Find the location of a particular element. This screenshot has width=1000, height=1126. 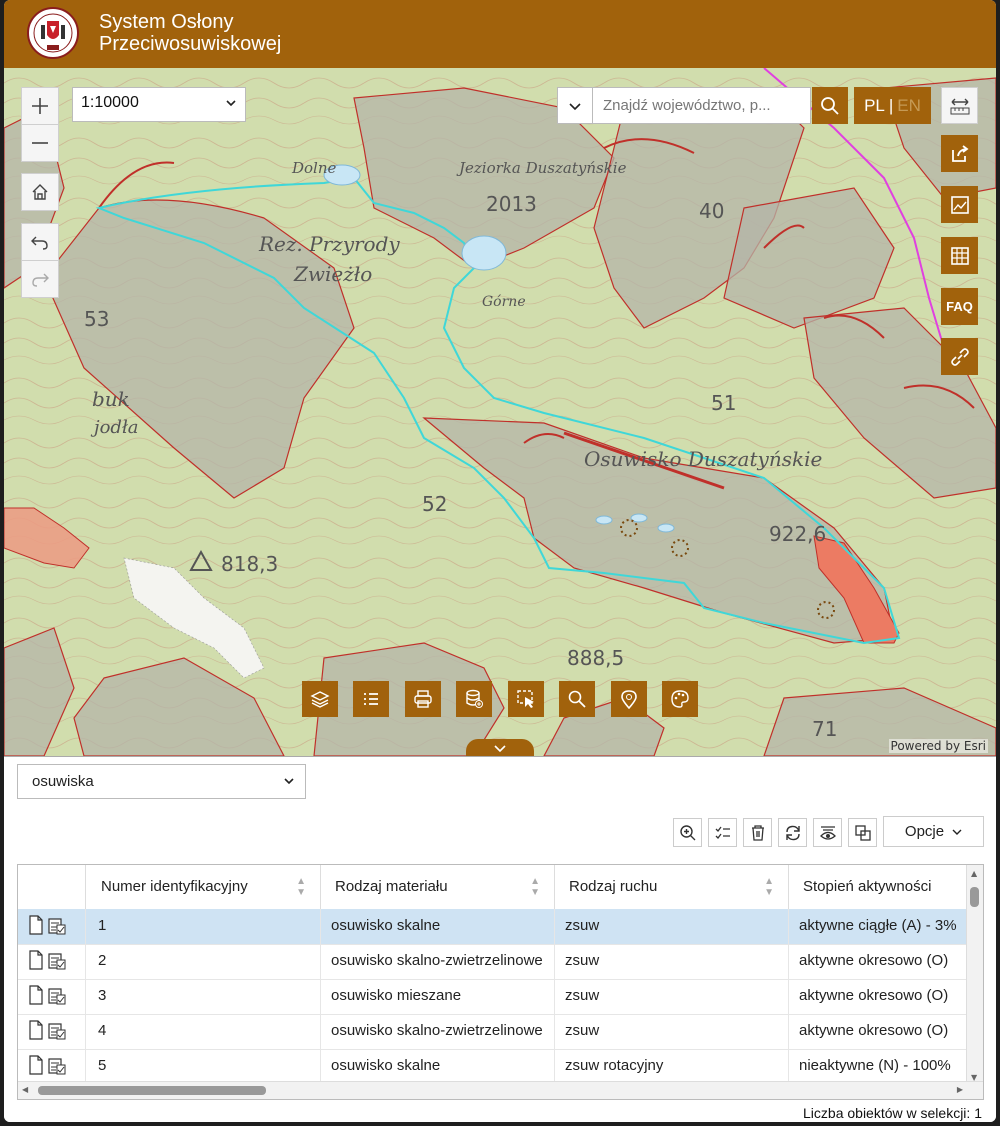

label-71: 71 is located at coordinates (824, 729).